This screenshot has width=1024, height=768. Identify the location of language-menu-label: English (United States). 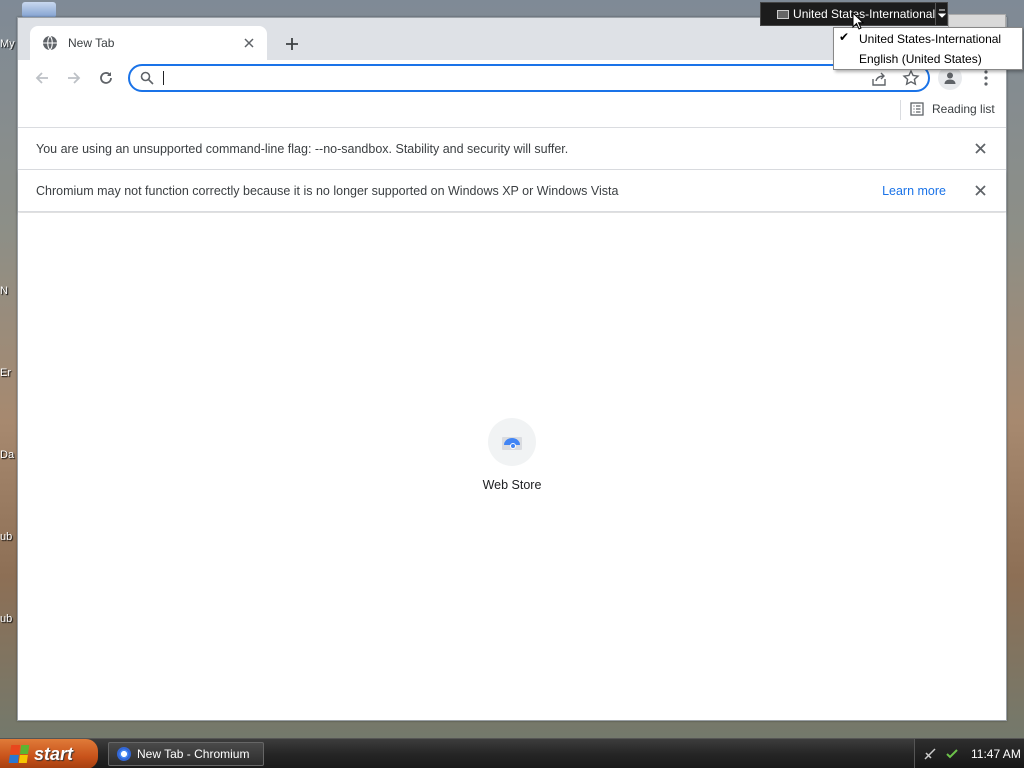
(920, 59).